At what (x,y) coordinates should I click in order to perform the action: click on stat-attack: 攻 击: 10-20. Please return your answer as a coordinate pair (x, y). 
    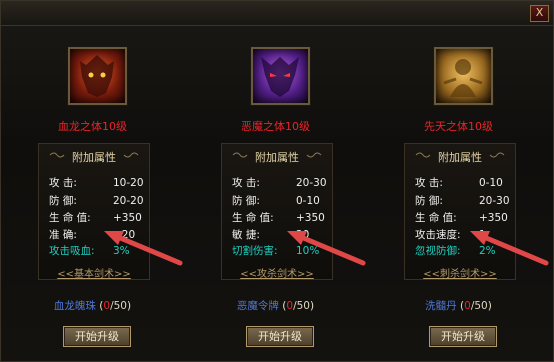
    Looking at the image, I should click on (96, 183).